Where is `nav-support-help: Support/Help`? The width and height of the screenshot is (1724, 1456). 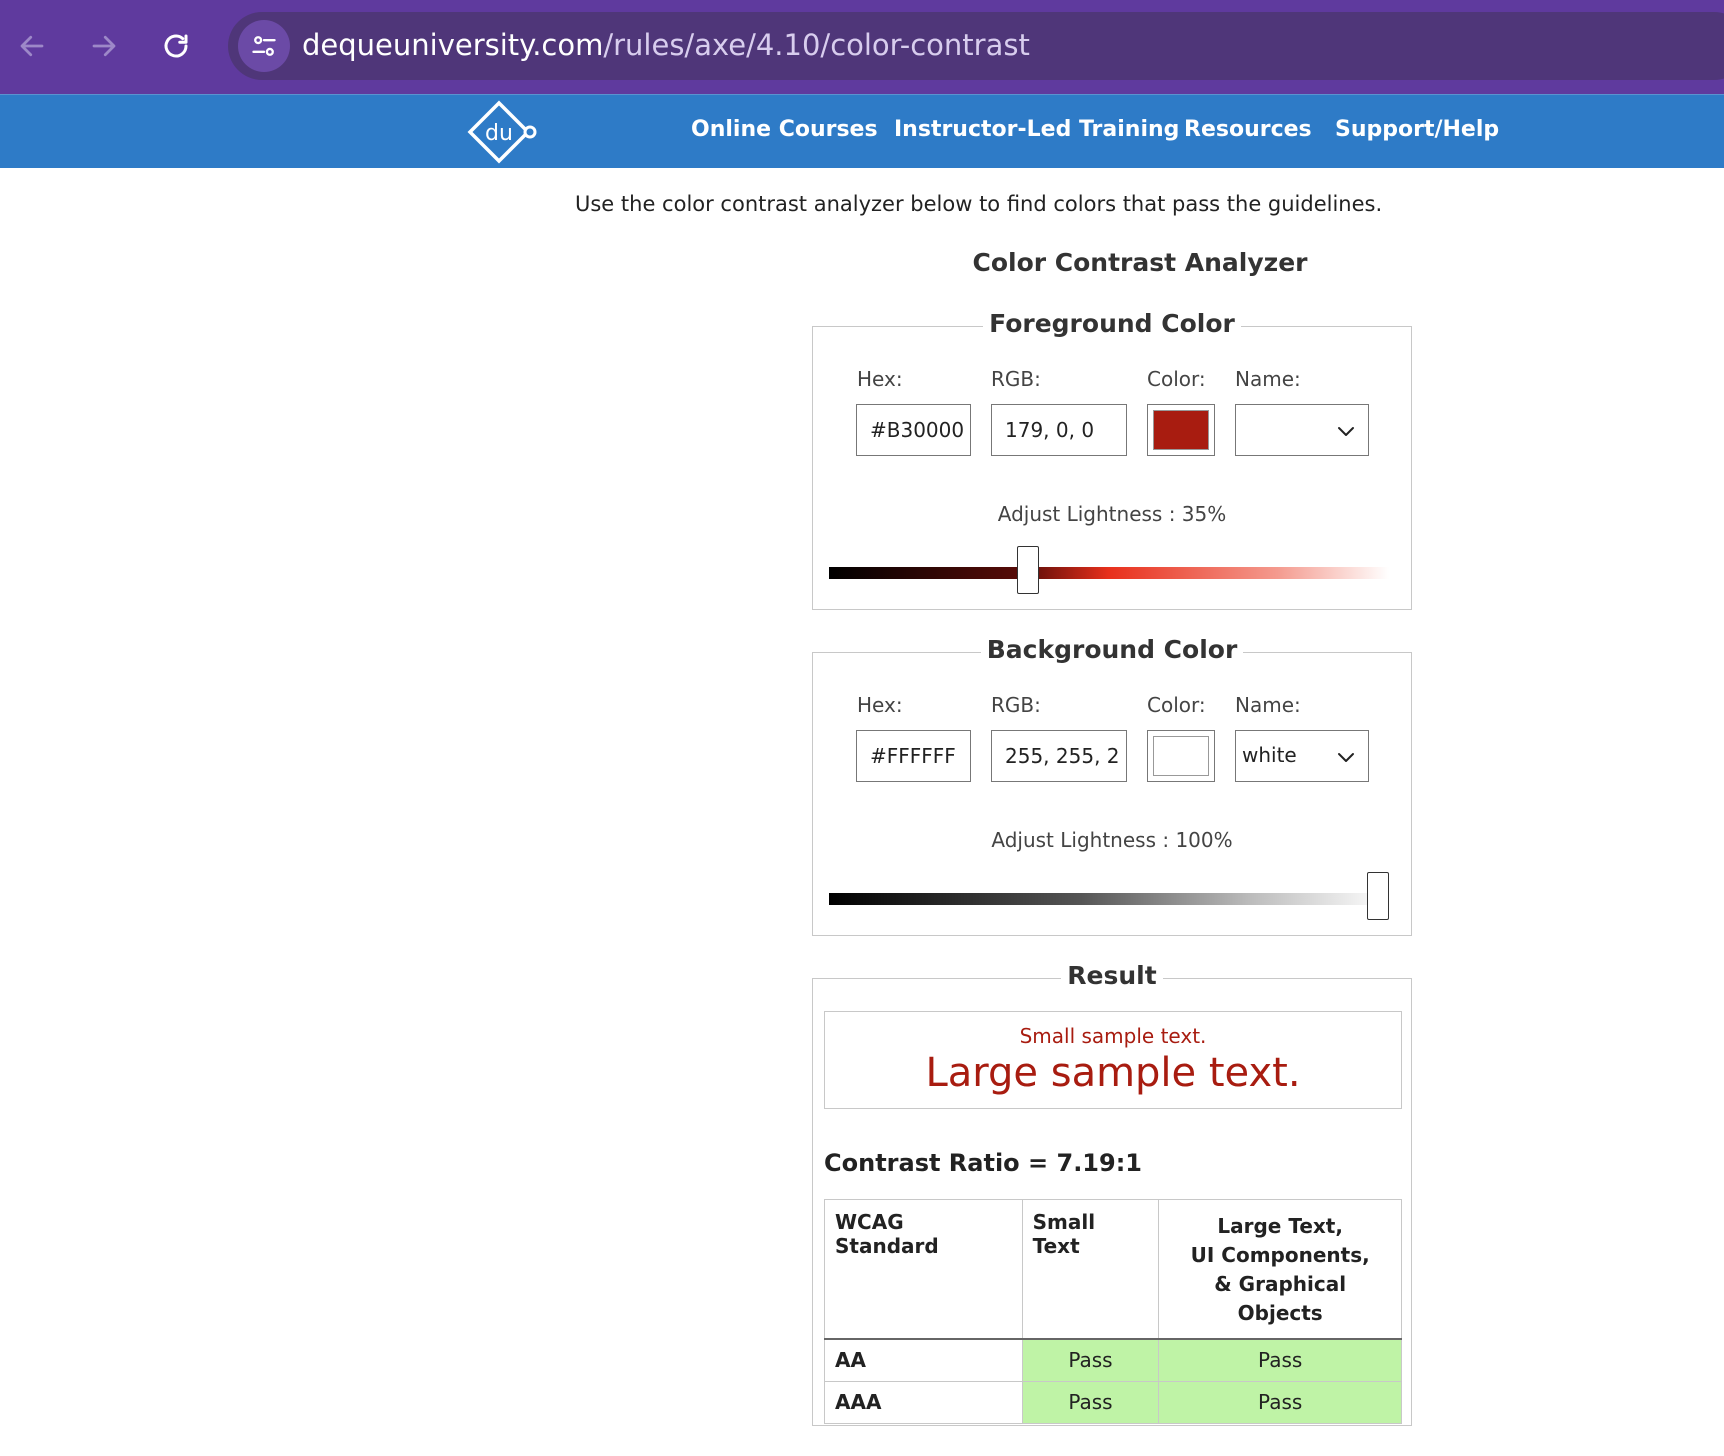
nav-support-help: Support/Help is located at coordinates (1417, 129).